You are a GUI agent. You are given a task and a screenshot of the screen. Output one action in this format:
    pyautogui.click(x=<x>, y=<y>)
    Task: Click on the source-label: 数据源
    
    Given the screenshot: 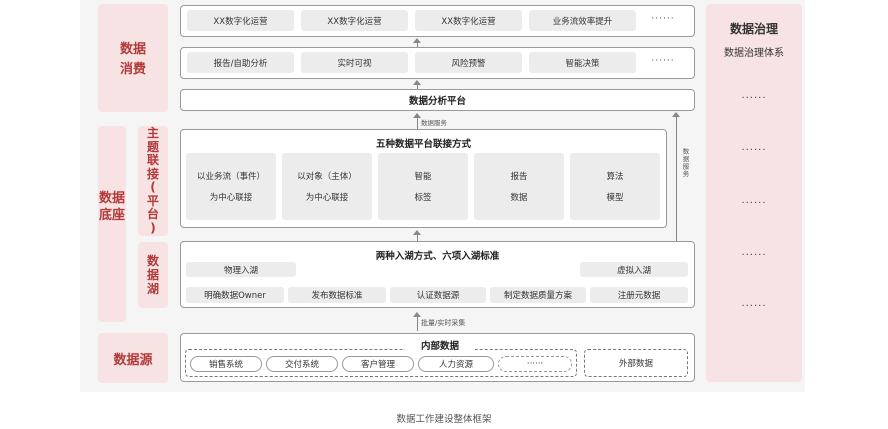 What is the action you would take?
    pyautogui.click(x=133, y=360)
    